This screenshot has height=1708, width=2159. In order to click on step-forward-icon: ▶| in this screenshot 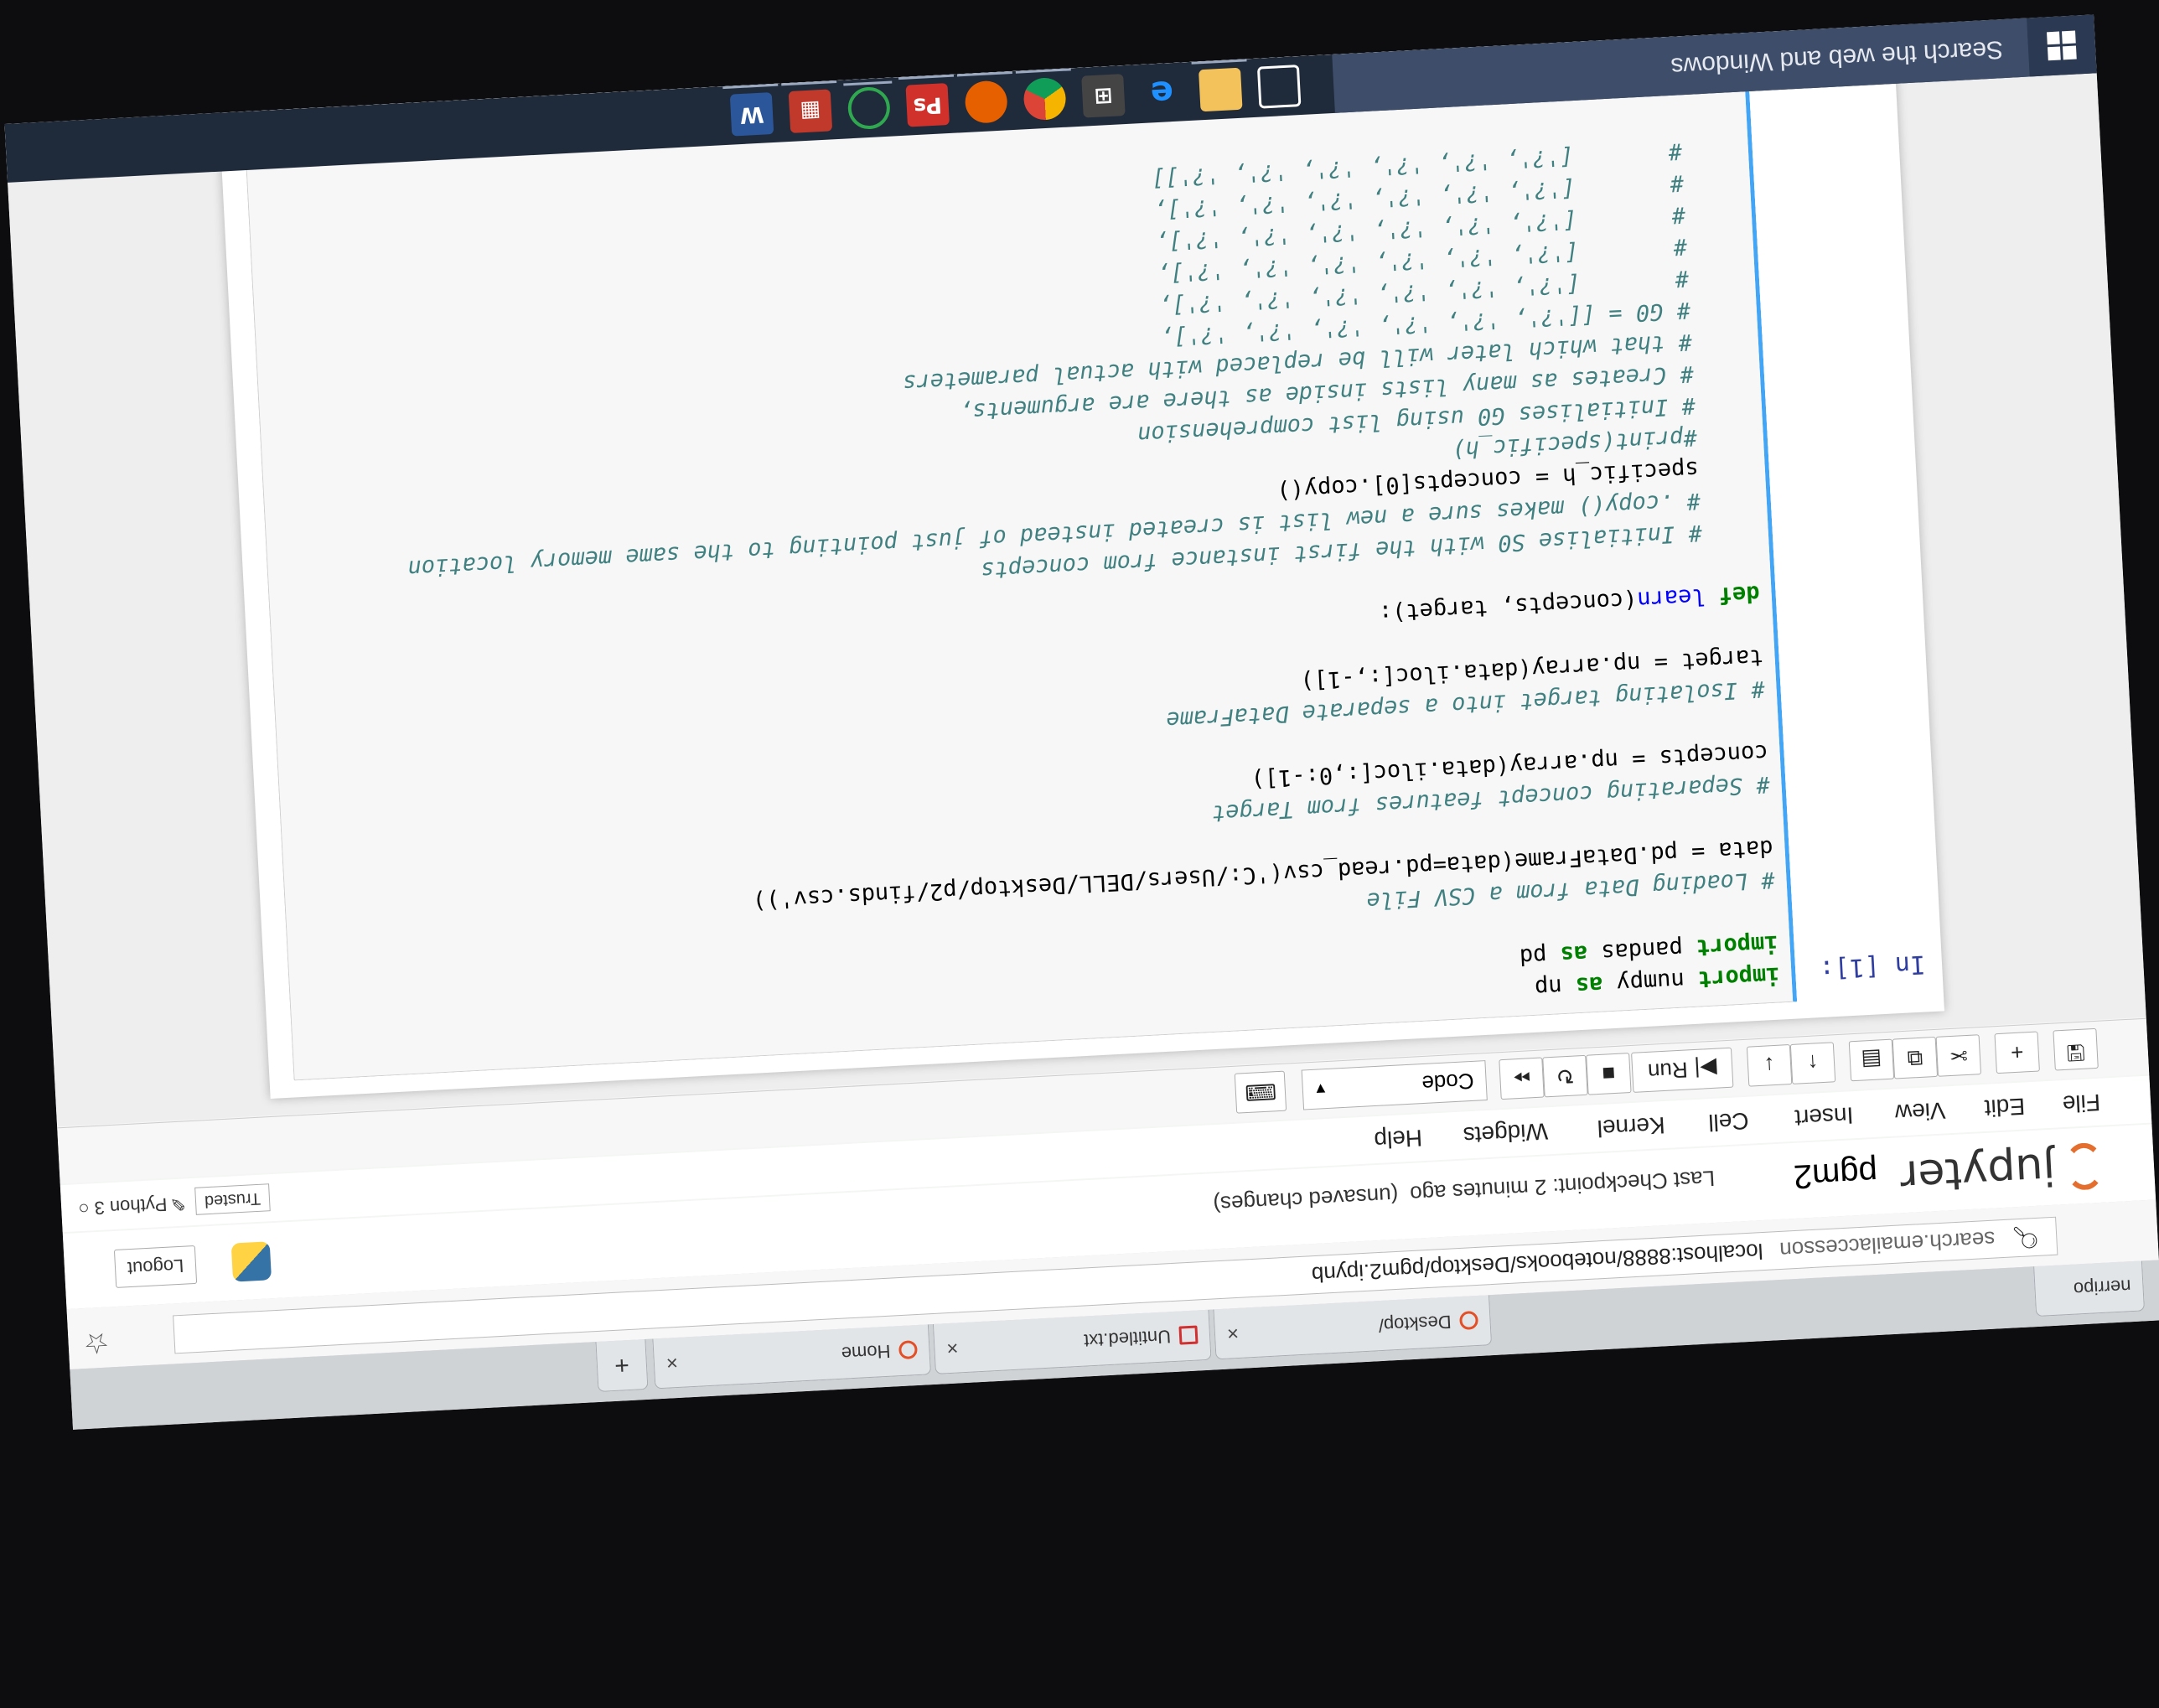, I will do `click(1705, 1069)`.